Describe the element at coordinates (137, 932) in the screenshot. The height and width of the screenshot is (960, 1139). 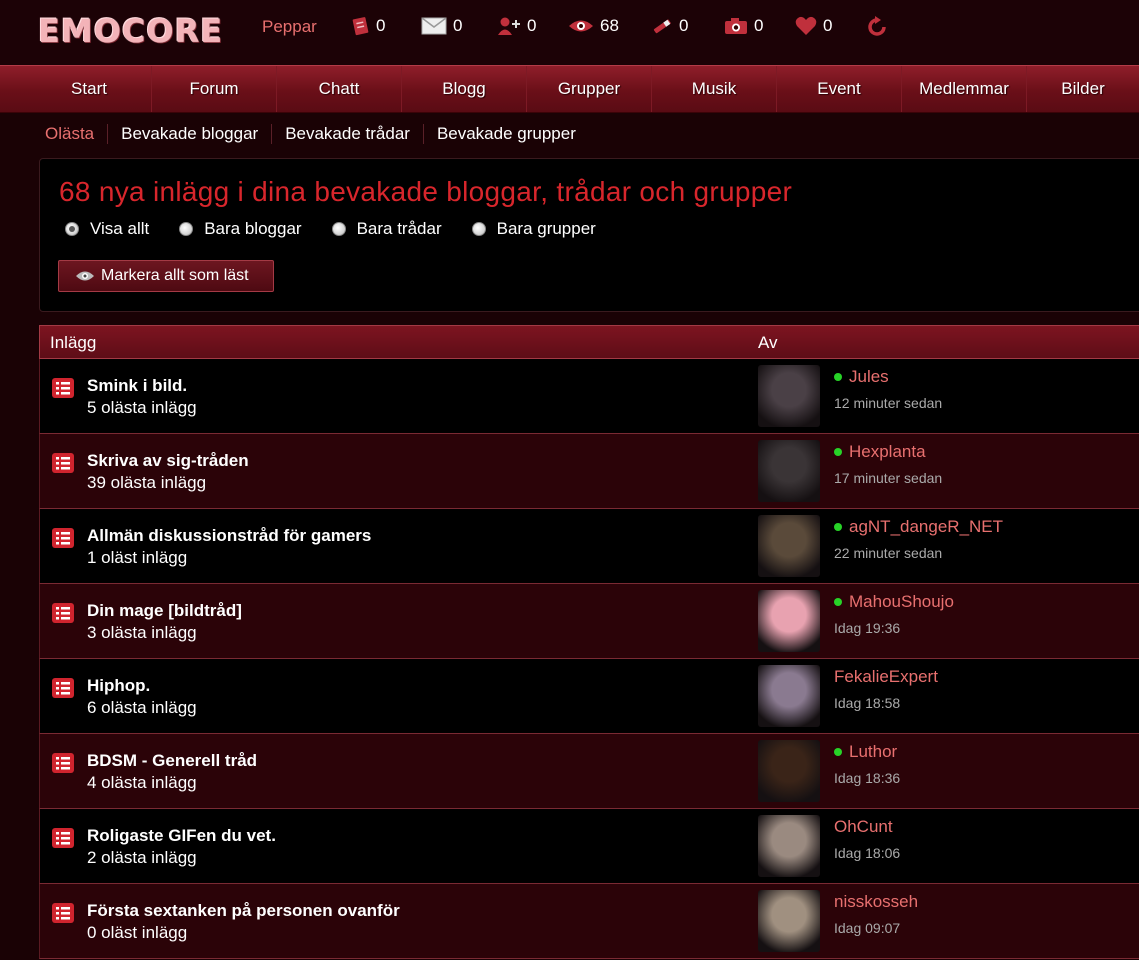
I see `unread-count: 0 oläst inlägg` at that location.